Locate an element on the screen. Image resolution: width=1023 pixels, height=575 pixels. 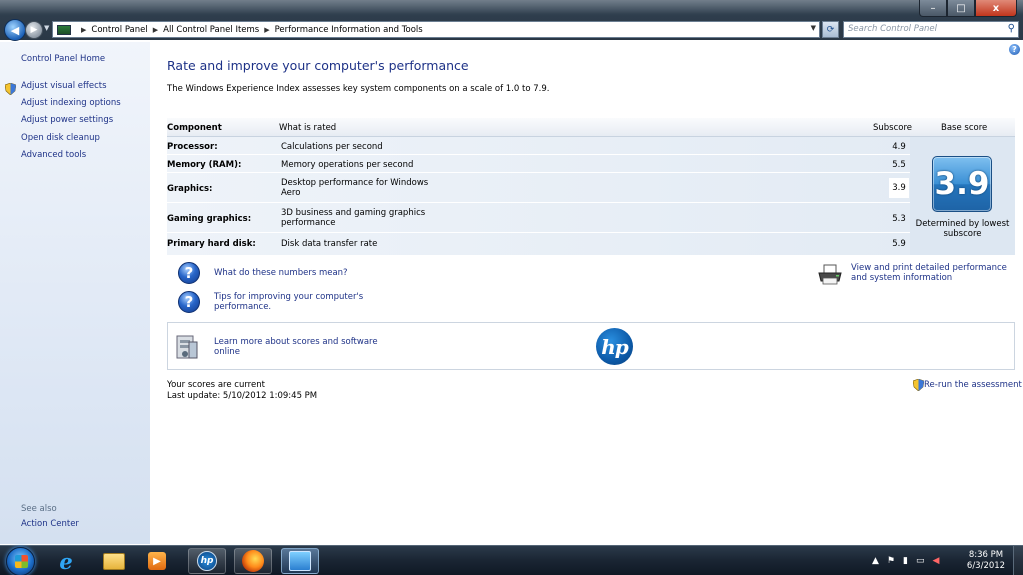
see-also-heading: See also is located at coordinates (39, 509).